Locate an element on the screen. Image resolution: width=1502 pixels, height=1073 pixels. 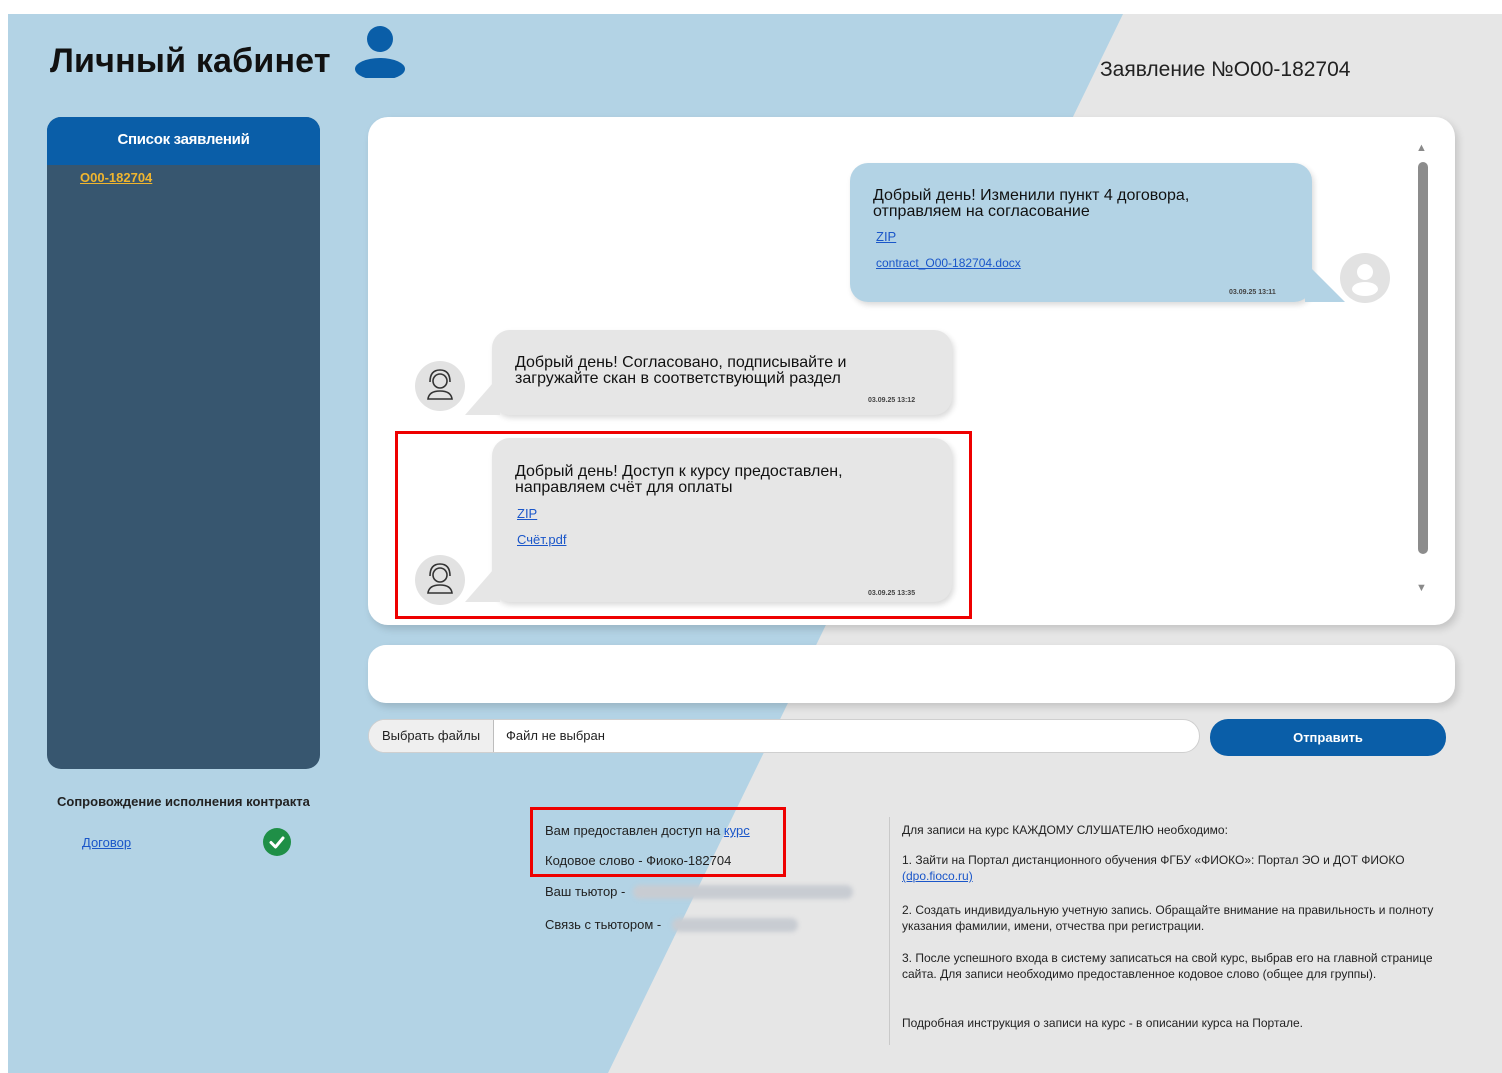
choose-files-button: Выбрать файлы is located at coordinates (431, 736).